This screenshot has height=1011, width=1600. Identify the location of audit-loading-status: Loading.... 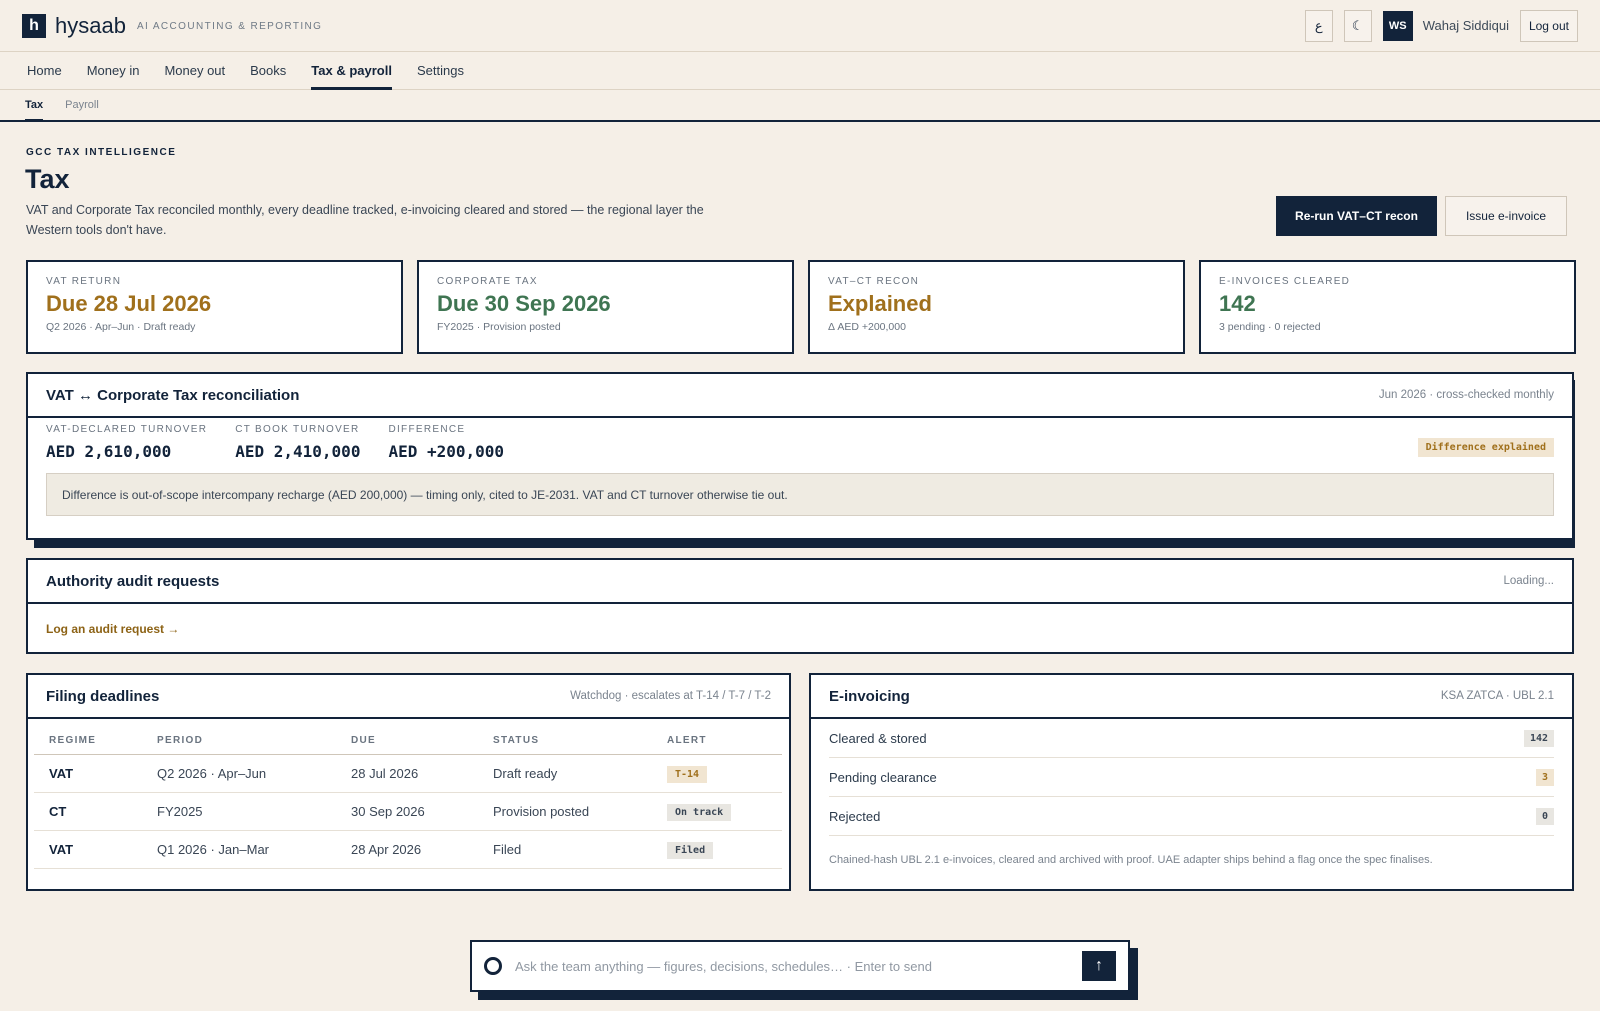
(1528, 581).